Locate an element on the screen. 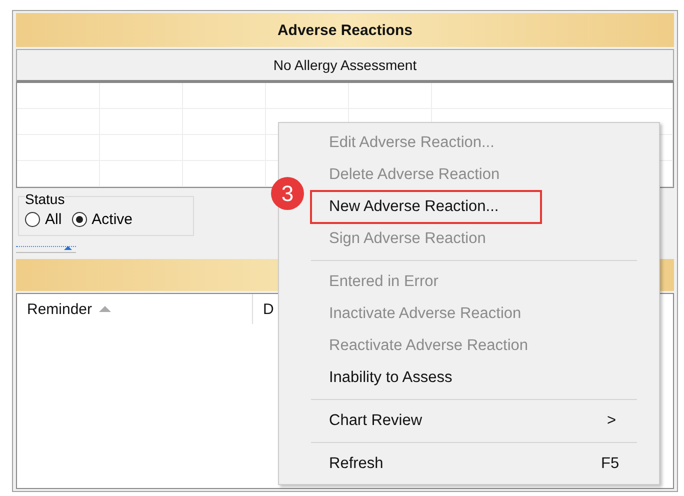  radio-option: All is located at coordinates (43, 219).